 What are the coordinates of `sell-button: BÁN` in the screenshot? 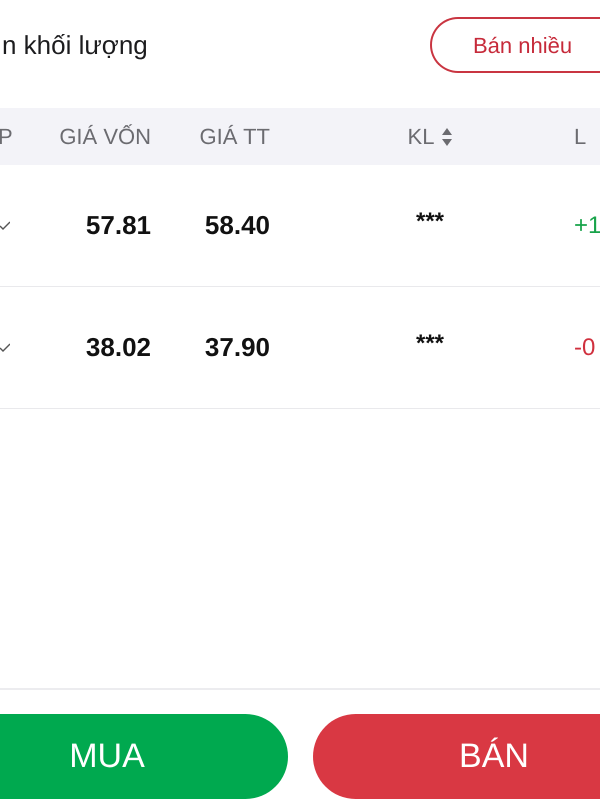 It's located at (456, 756).